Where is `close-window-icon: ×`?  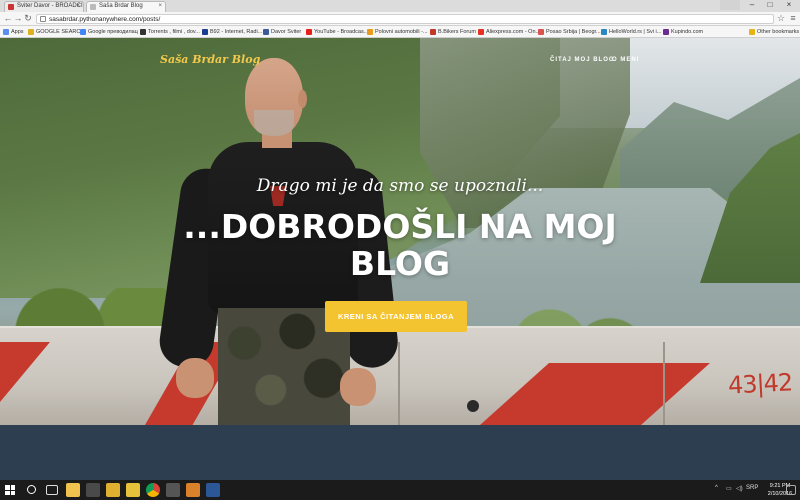
close-window-icon: × is located at coordinates (789, 5).